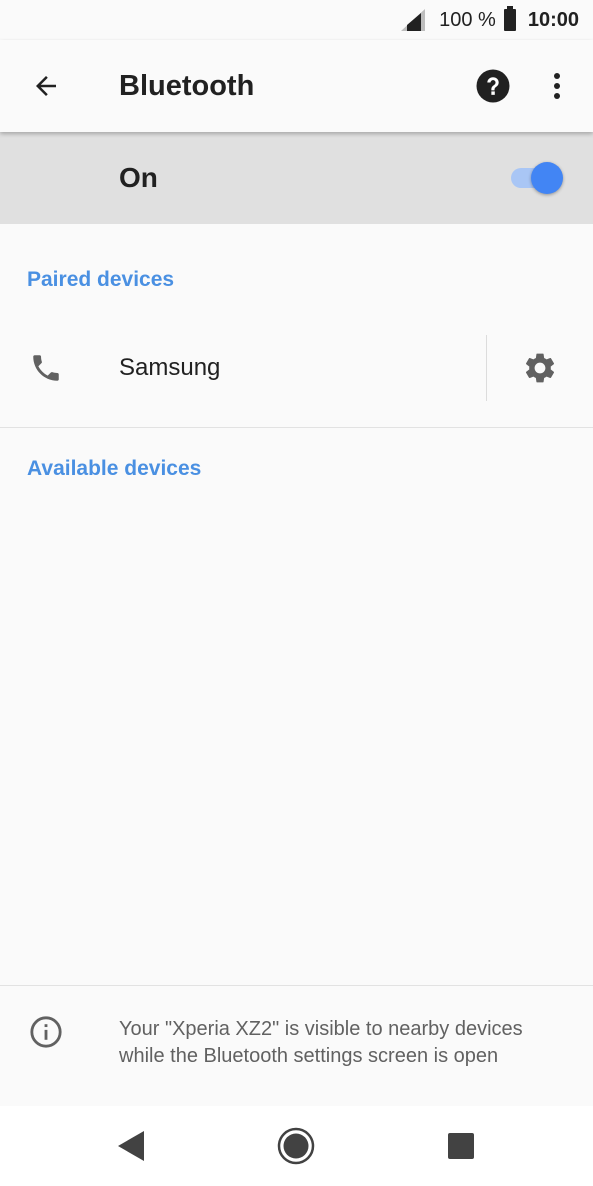 This screenshot has width=593, height=1186. Describe the element at coordinates (296, 86) in the screenshot. I see `app-bar: Bluetooth` at that location.